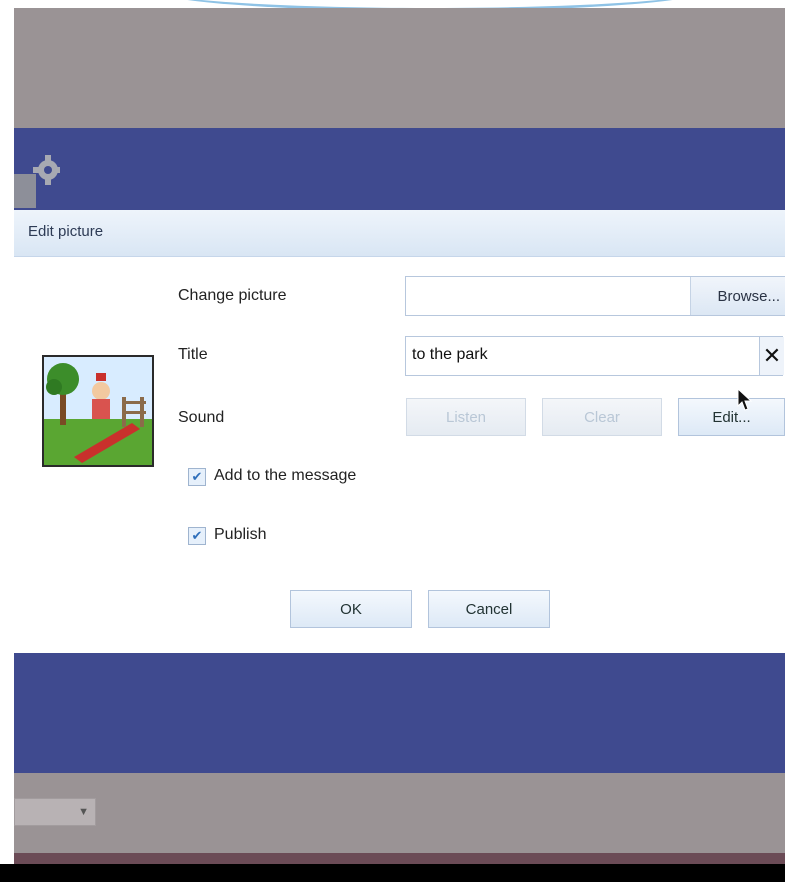 Image resolution: width=785 pixels, height=882 pixels. What do you see at coordinates (83, 812) in the screenshot?
I see `chevron-down-icon: ▼` at bounding box center [83, 812].